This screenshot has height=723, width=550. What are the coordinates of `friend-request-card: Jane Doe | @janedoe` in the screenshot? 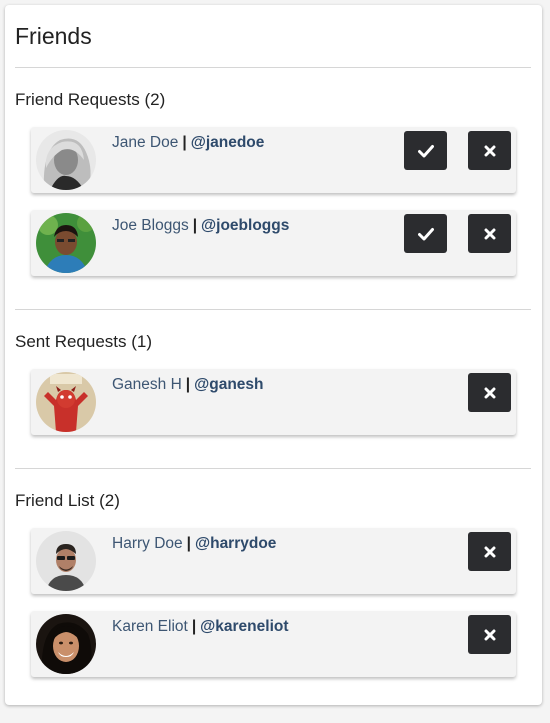 It's located at (273, 160).